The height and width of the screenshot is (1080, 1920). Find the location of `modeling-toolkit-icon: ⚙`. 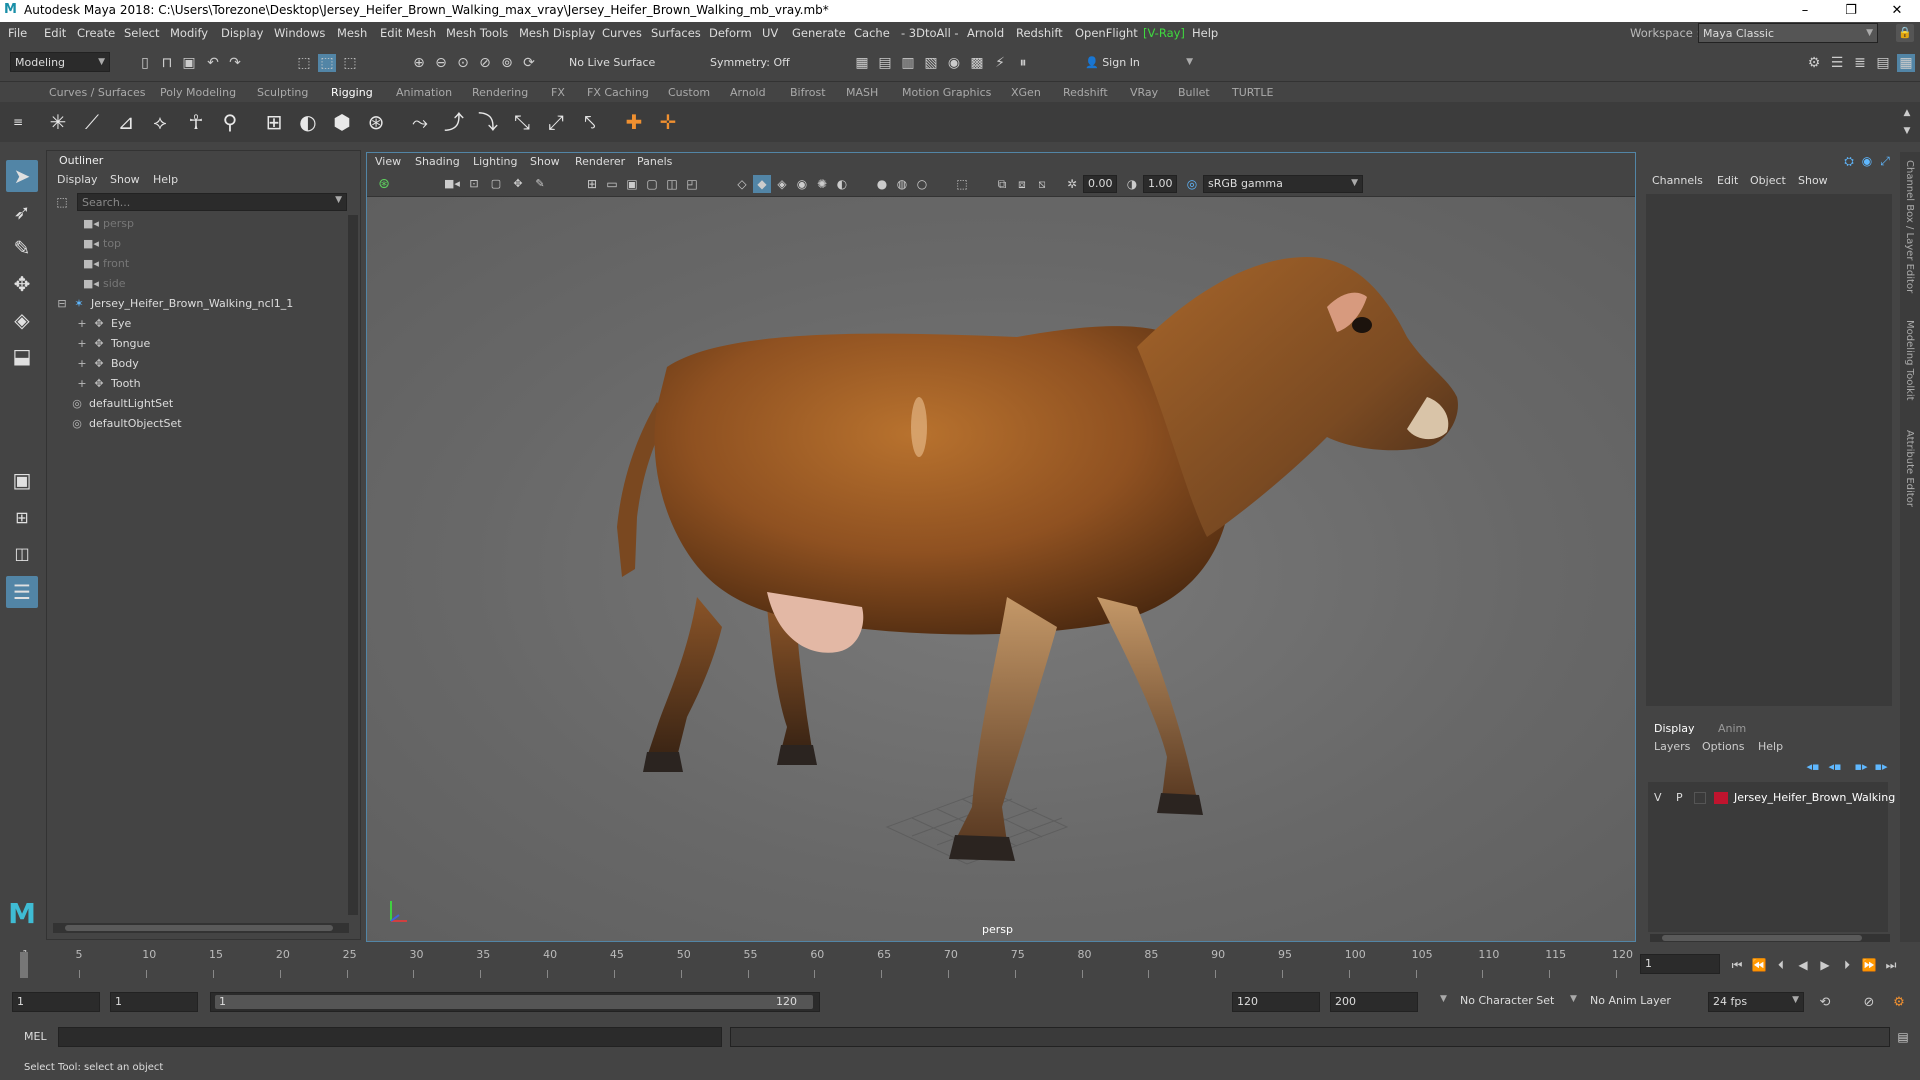

modeling-toolkit-icon: ⚙ is located at coordinates (1814, 63).